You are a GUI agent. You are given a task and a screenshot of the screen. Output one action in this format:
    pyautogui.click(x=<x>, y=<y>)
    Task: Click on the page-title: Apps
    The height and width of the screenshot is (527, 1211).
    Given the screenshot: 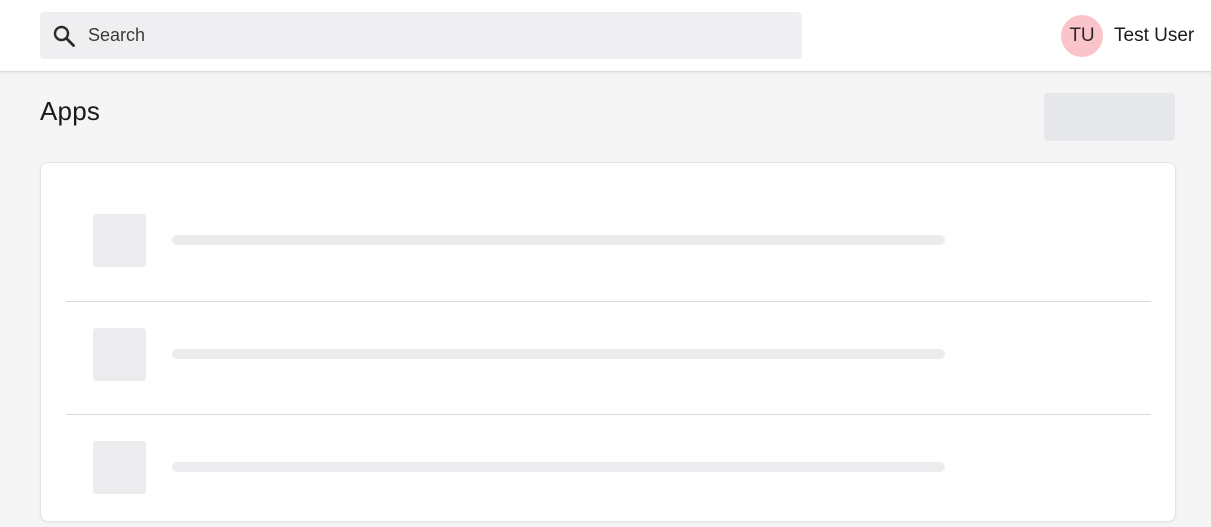 What is the action you would take?
    pyautogui.click(x=70, y=111)
    